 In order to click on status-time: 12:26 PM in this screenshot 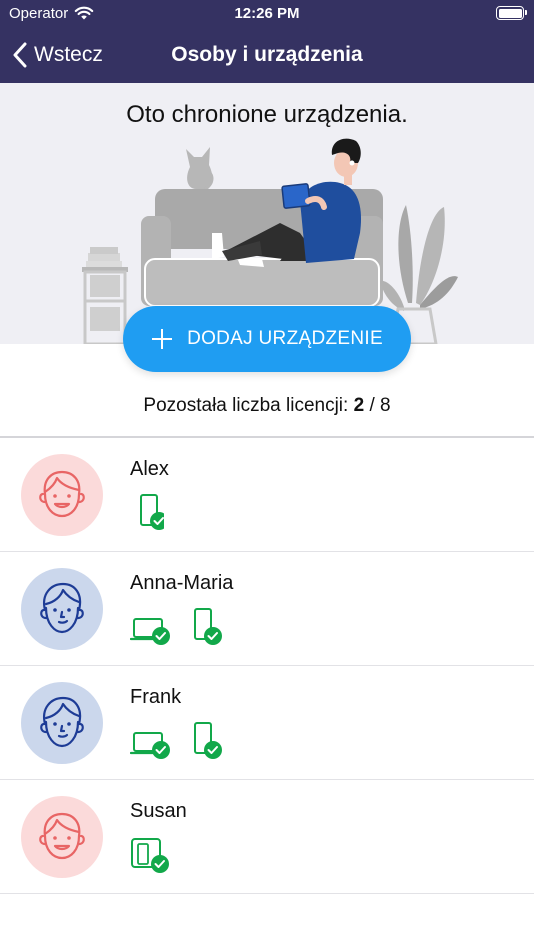, I will do `click(267, 13)`.